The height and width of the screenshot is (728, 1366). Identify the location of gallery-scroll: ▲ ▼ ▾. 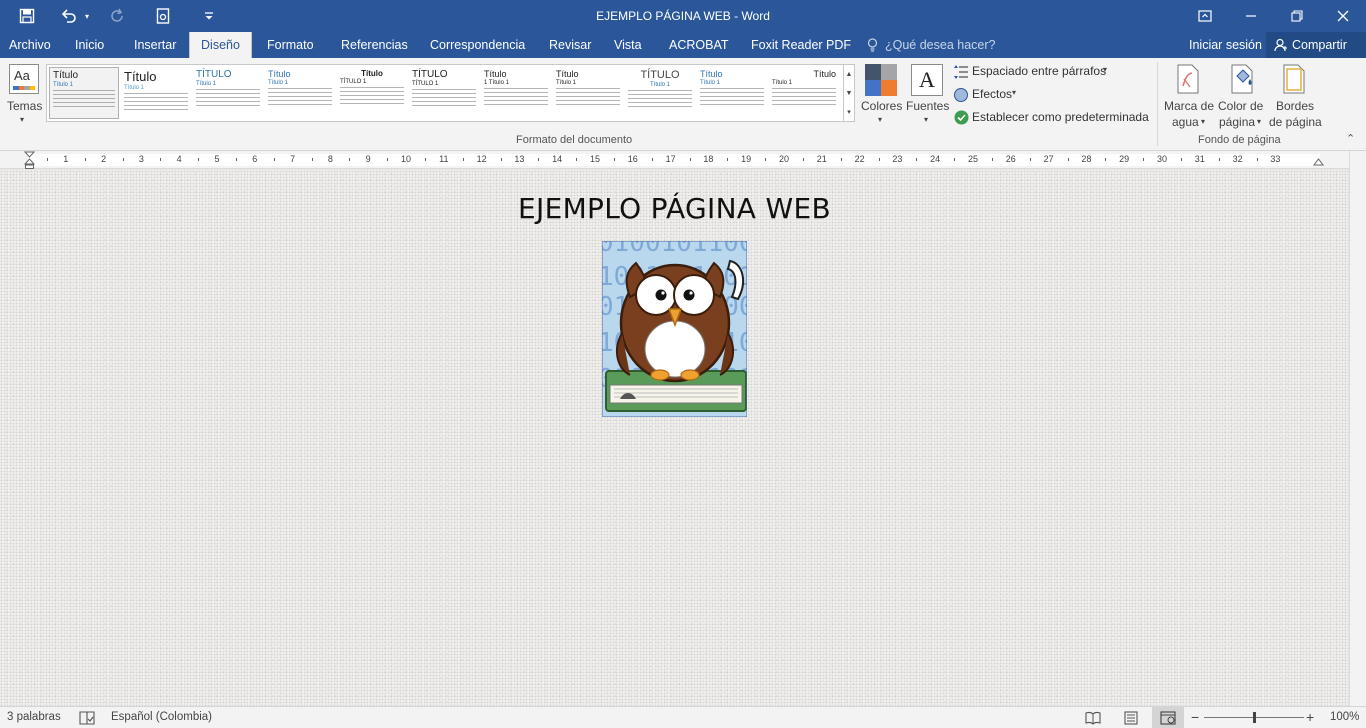
(849, 93).